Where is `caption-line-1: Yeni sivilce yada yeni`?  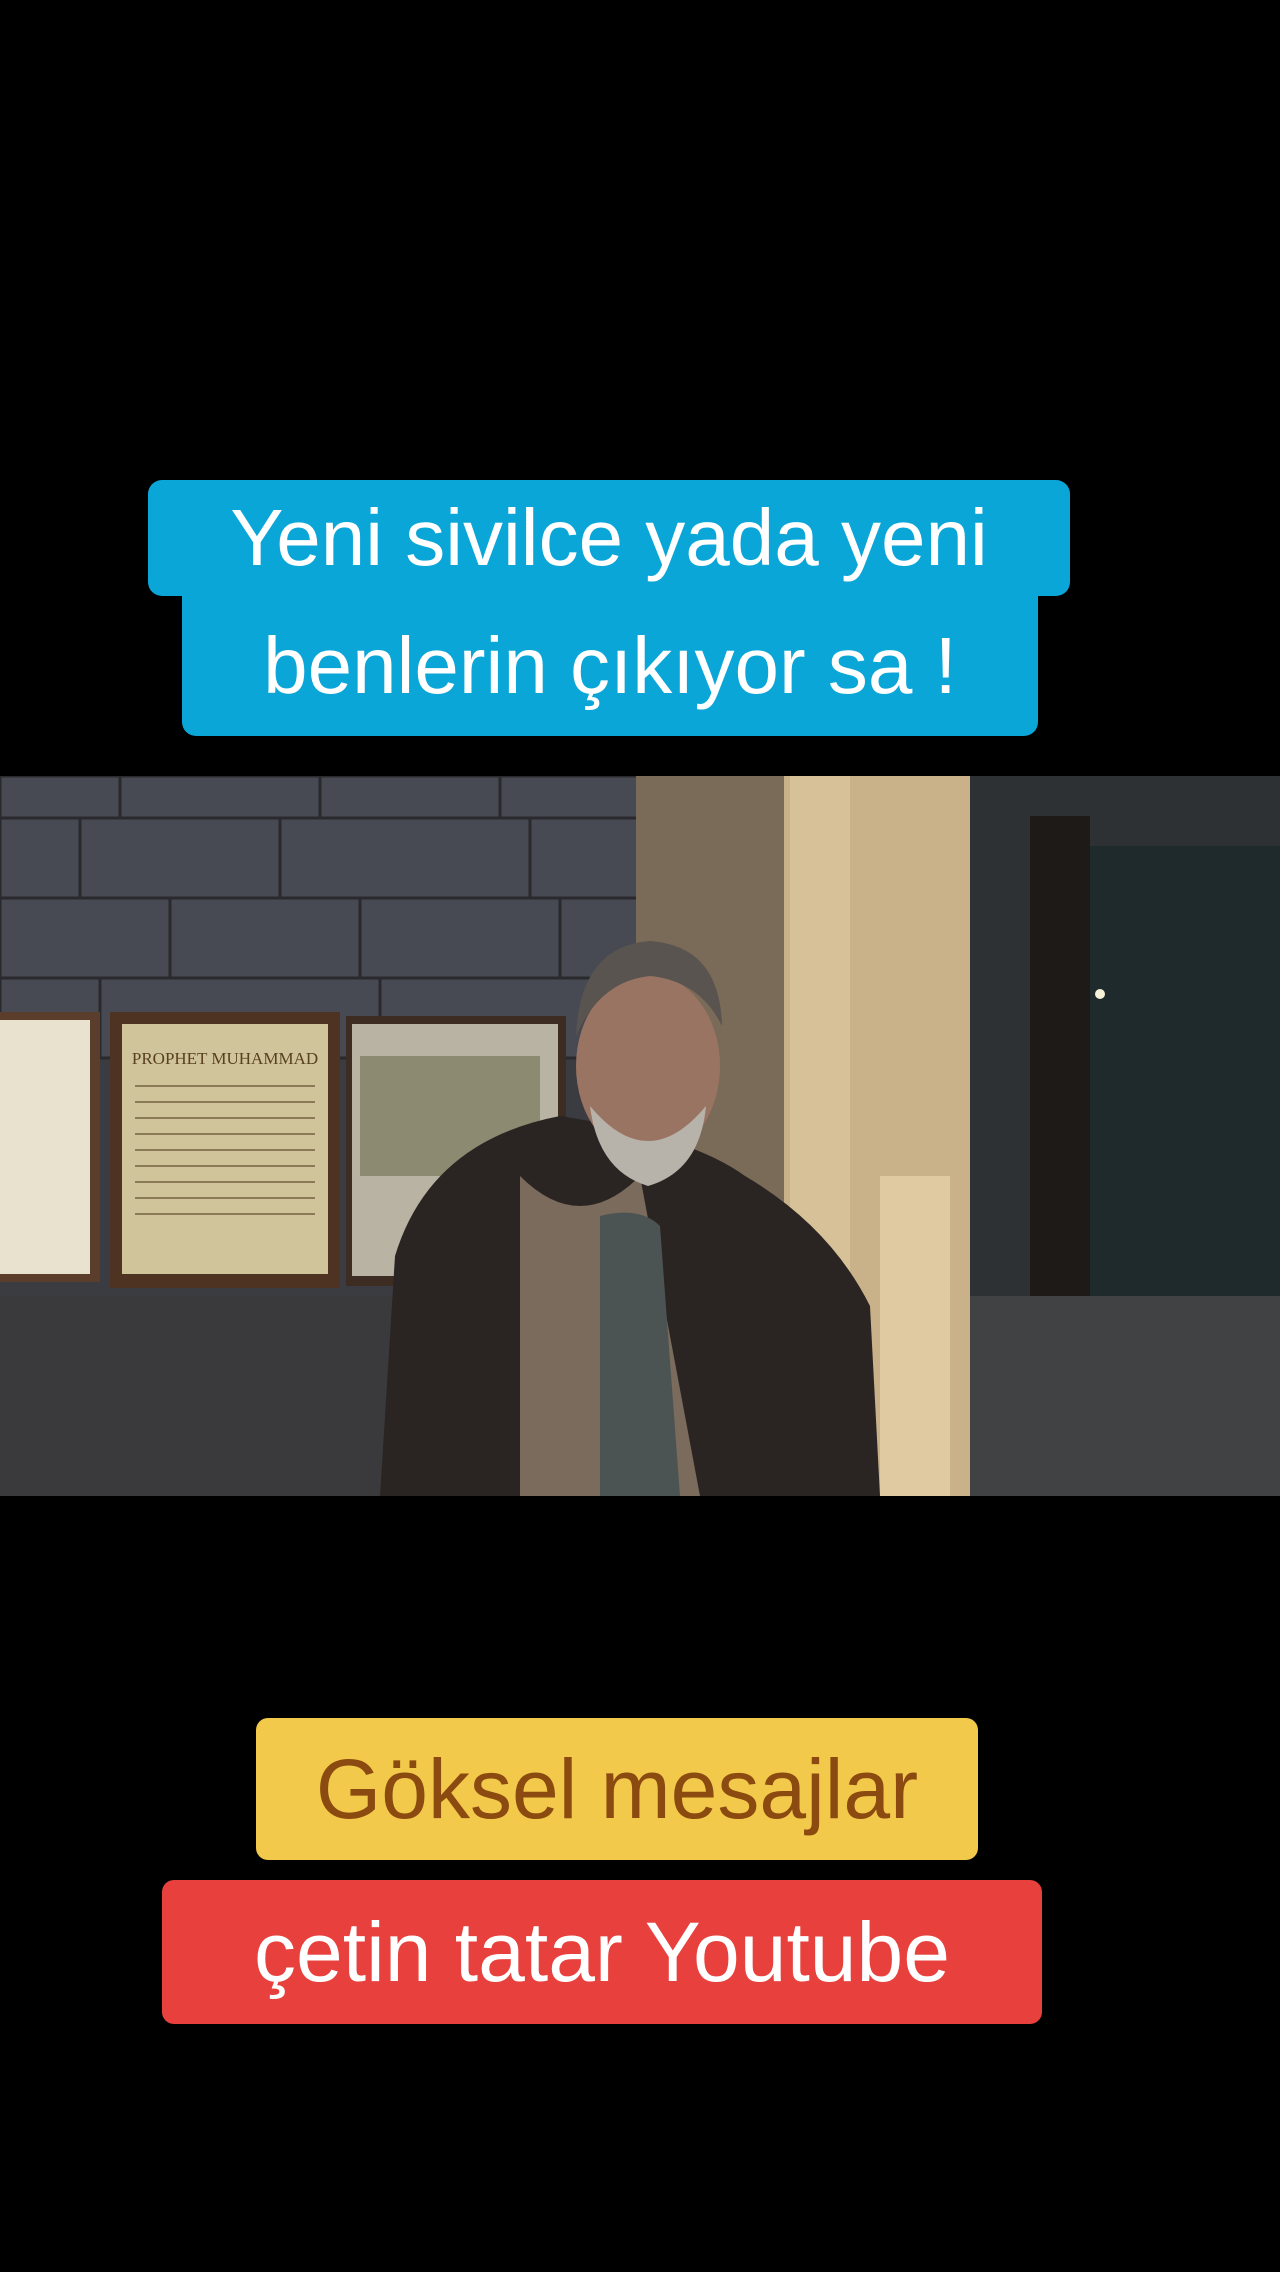
caption-line-1: Yeni sivilce yada yeni is located at coordinates (609, 538).